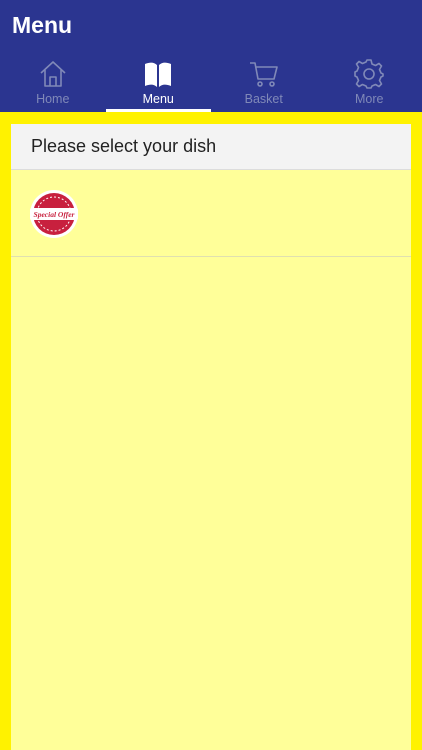 The image size is (422, 750). What do you see at coordinates (211, 213) in the screenshot?
I see `dish-item-special-deal: Special Offer` at bounding box center [211, 213].